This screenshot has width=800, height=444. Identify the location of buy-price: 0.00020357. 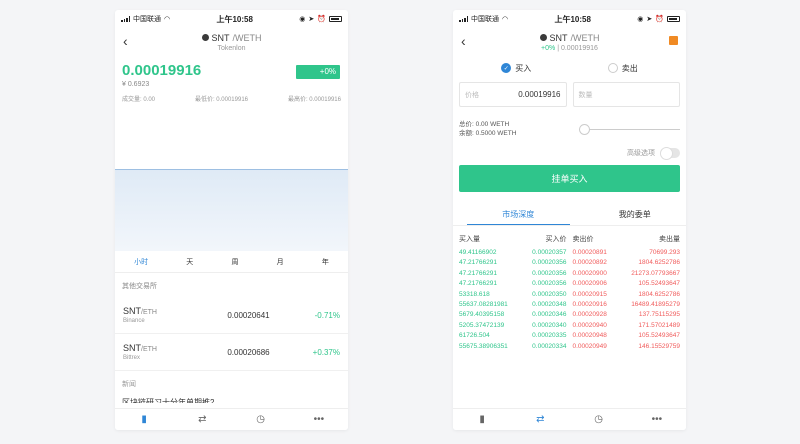
(549, 252).